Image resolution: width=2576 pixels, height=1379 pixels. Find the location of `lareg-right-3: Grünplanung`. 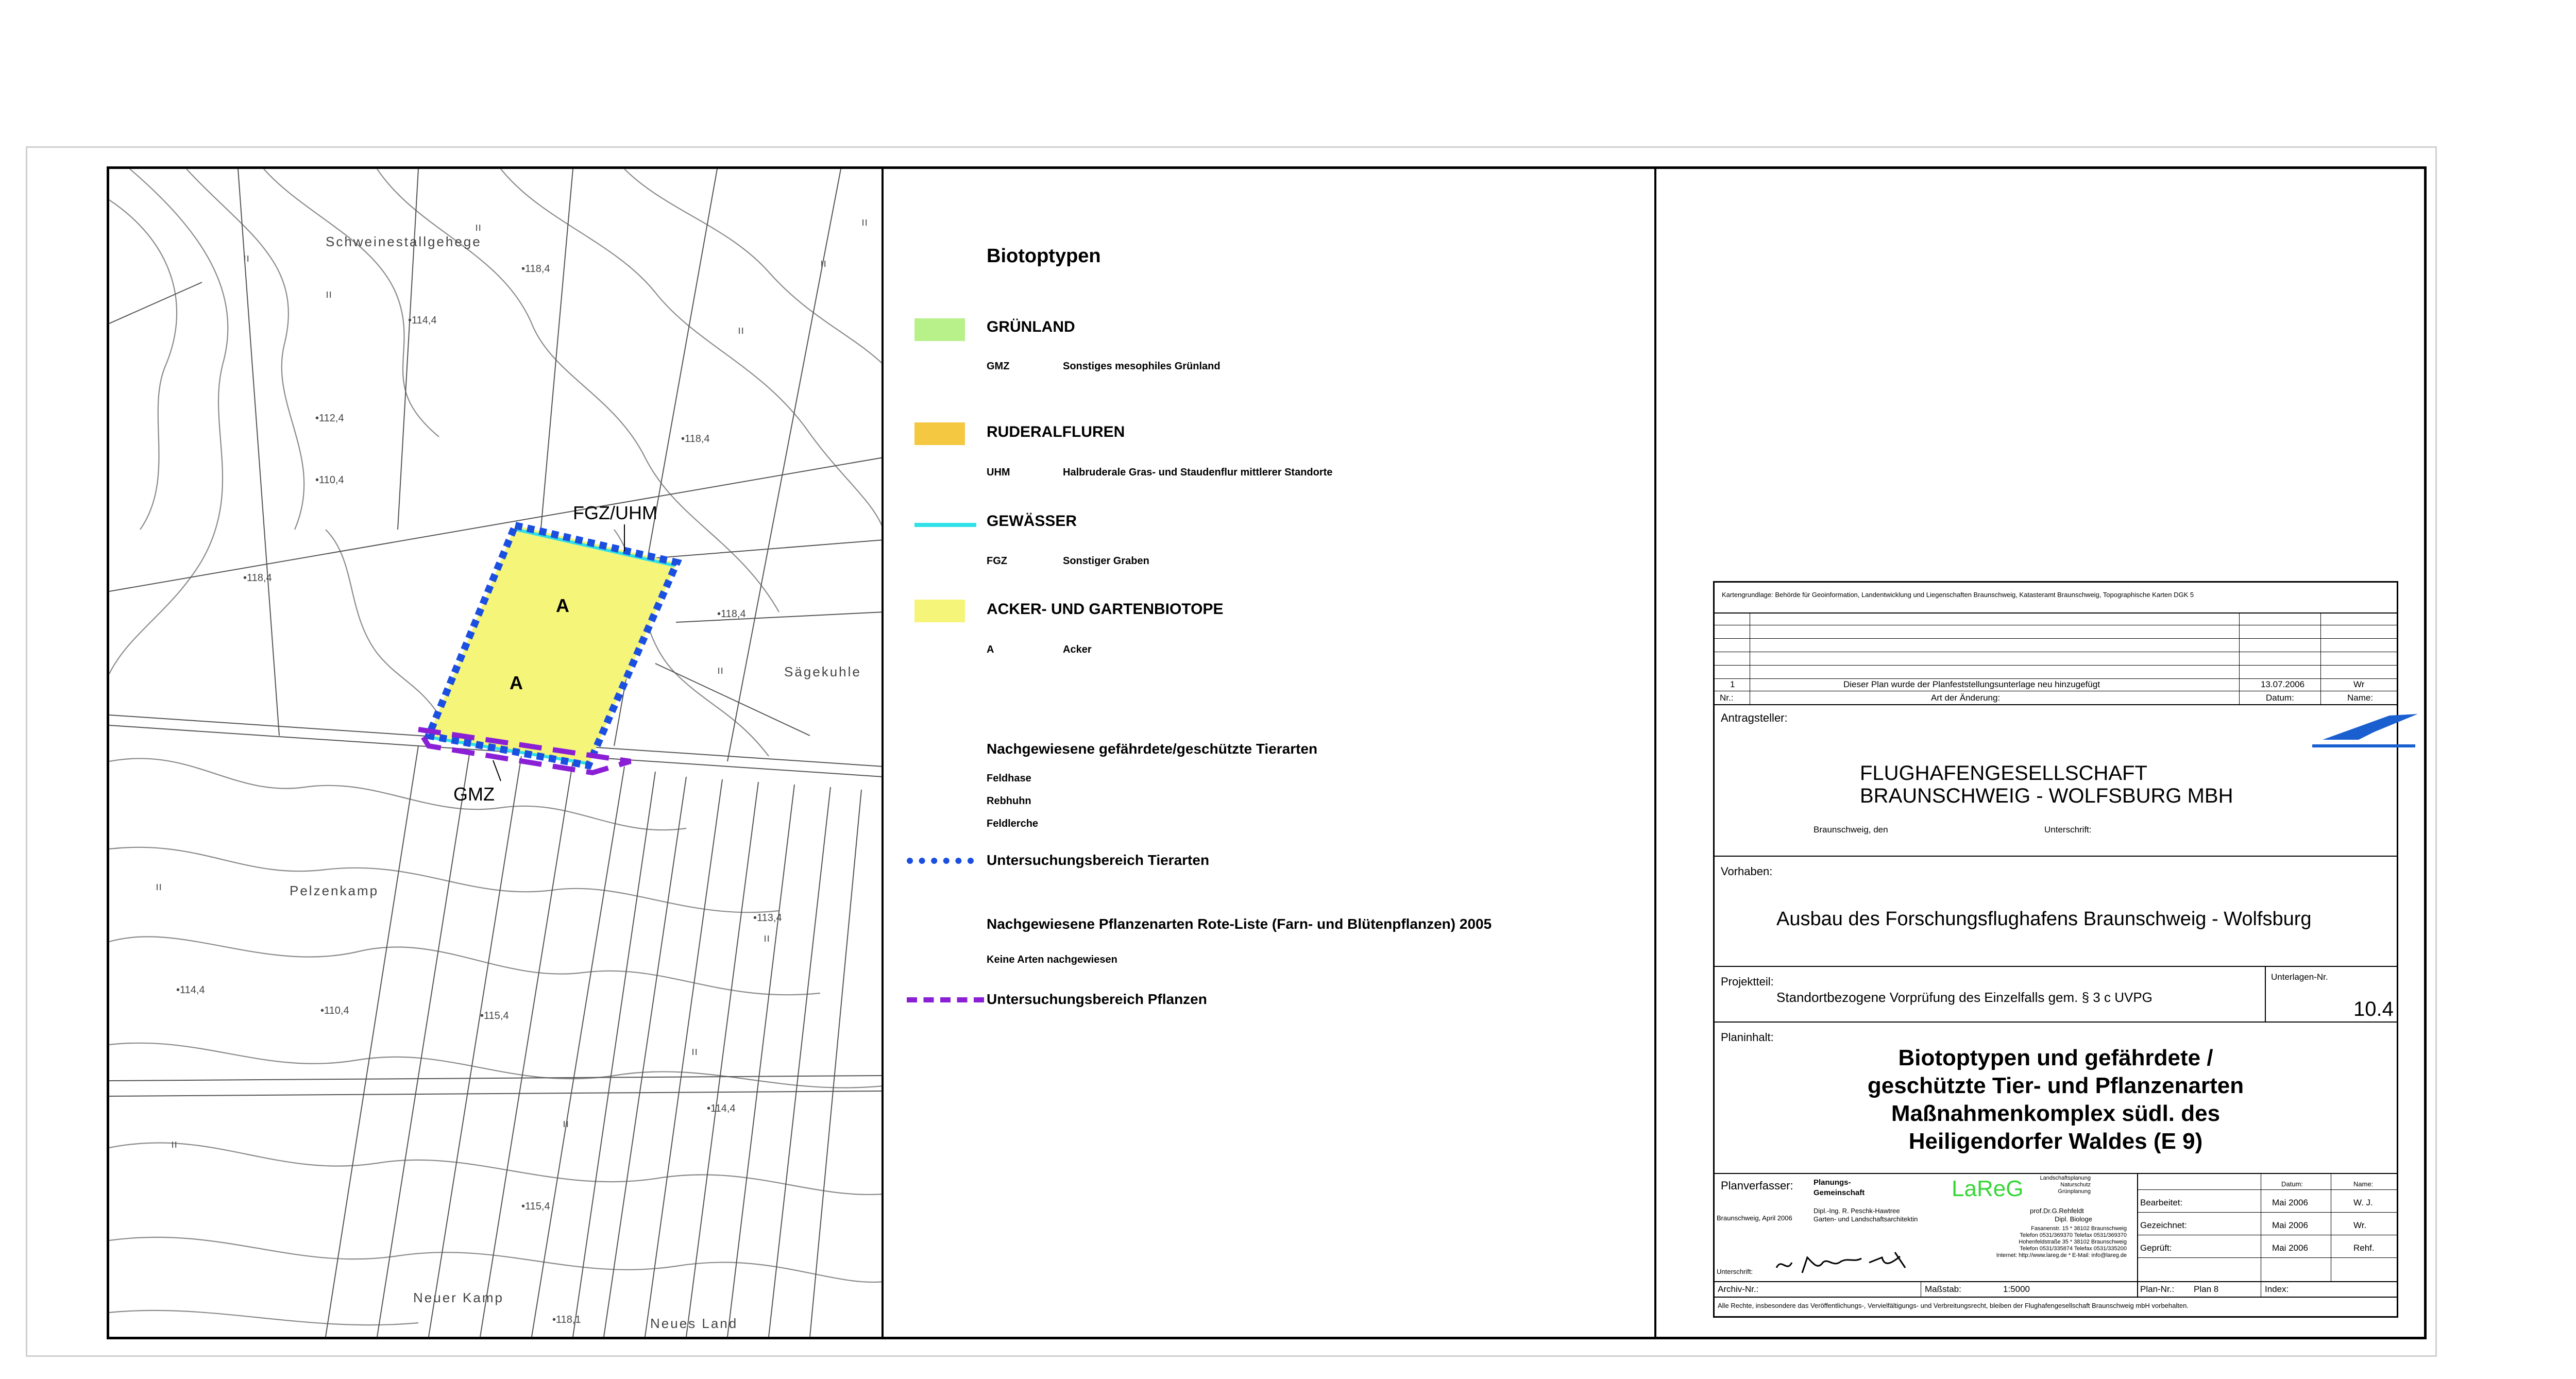

lareg-right-3: Grünplanung is located at coordinates (2074, 1191).